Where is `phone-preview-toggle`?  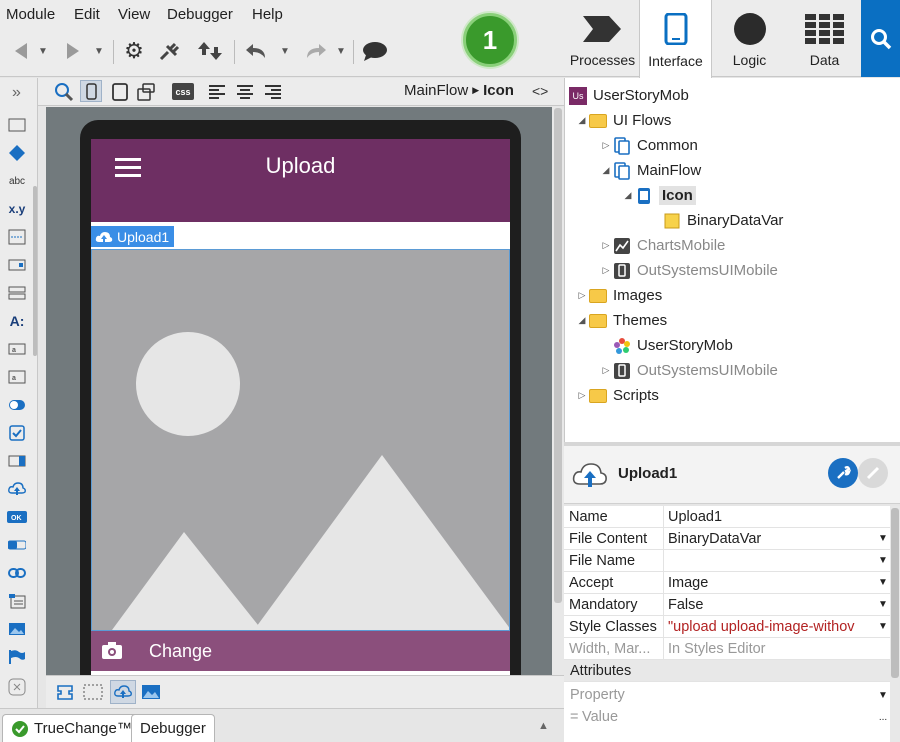 phone-preview-toggle is located at coordinates (91, 91).